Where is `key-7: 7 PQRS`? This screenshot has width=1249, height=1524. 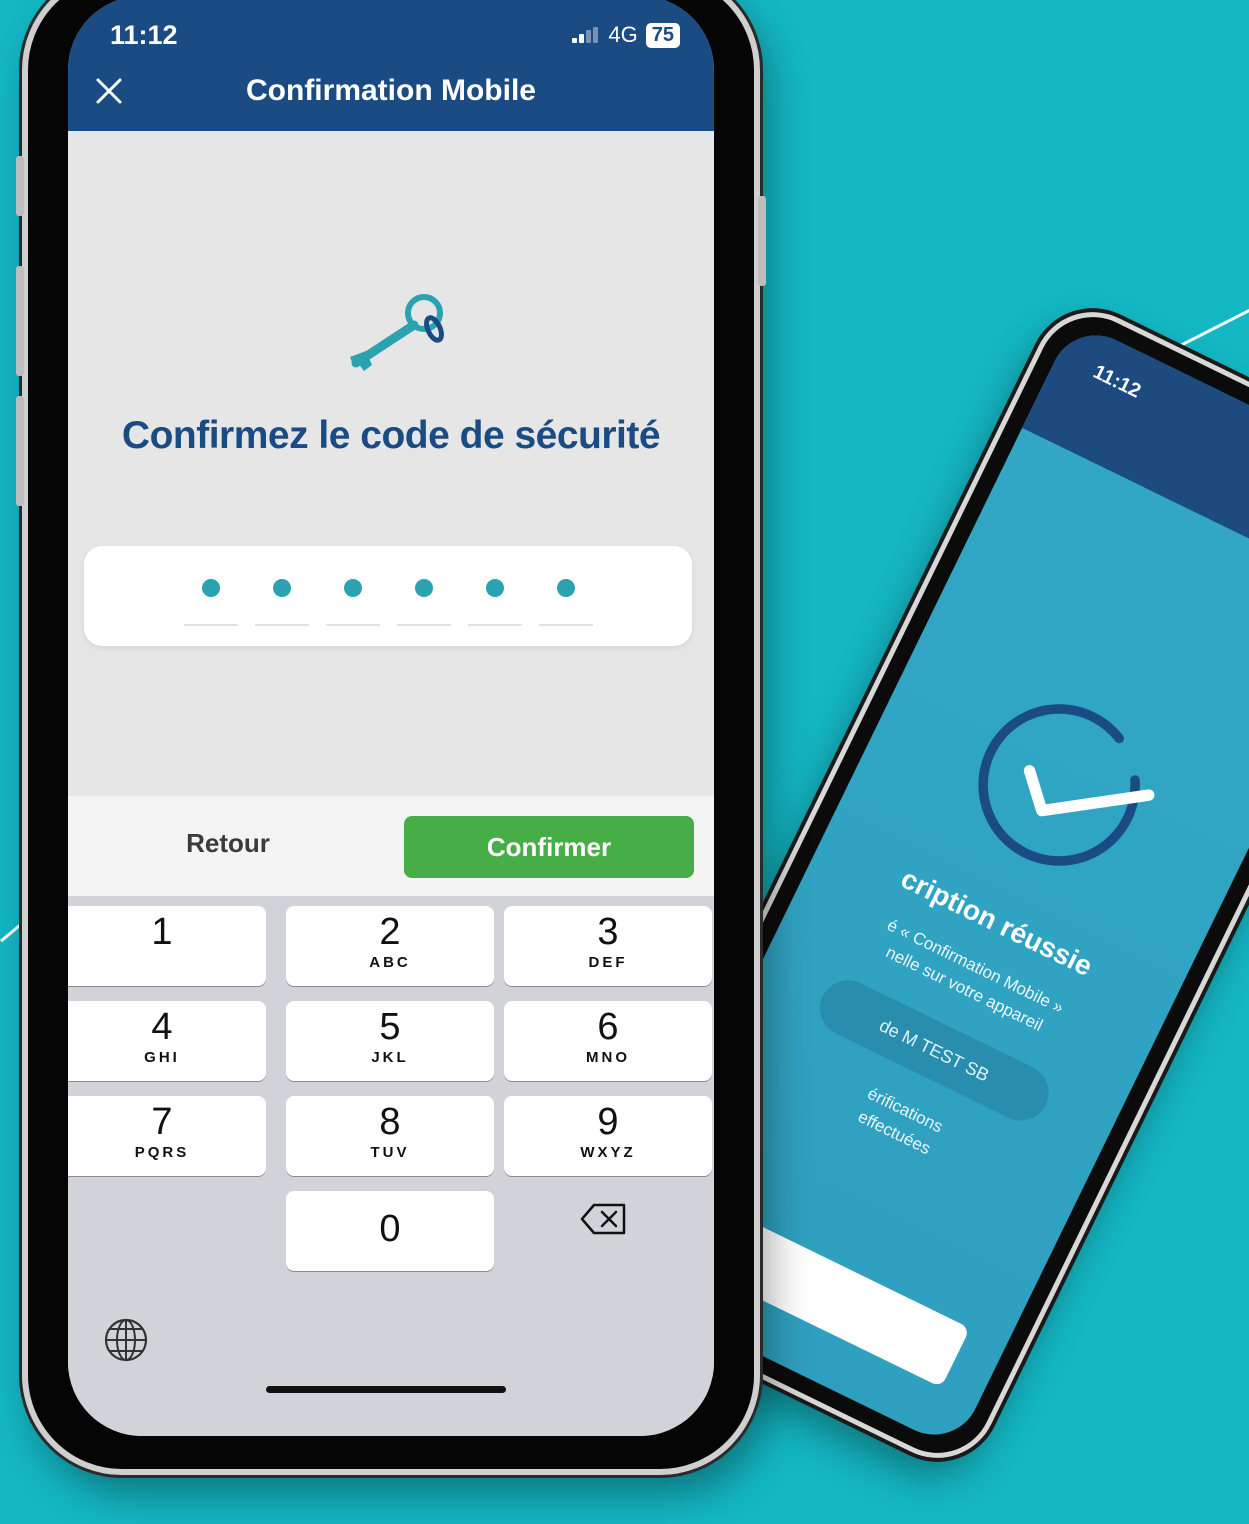 key-7: 7 PQRS is located at coordinates (167, 1136).